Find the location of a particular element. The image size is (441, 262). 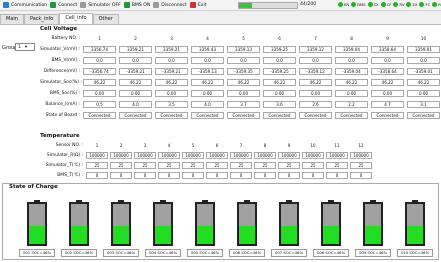

value-field: -3359.35 is located at coordinates (243, 71).